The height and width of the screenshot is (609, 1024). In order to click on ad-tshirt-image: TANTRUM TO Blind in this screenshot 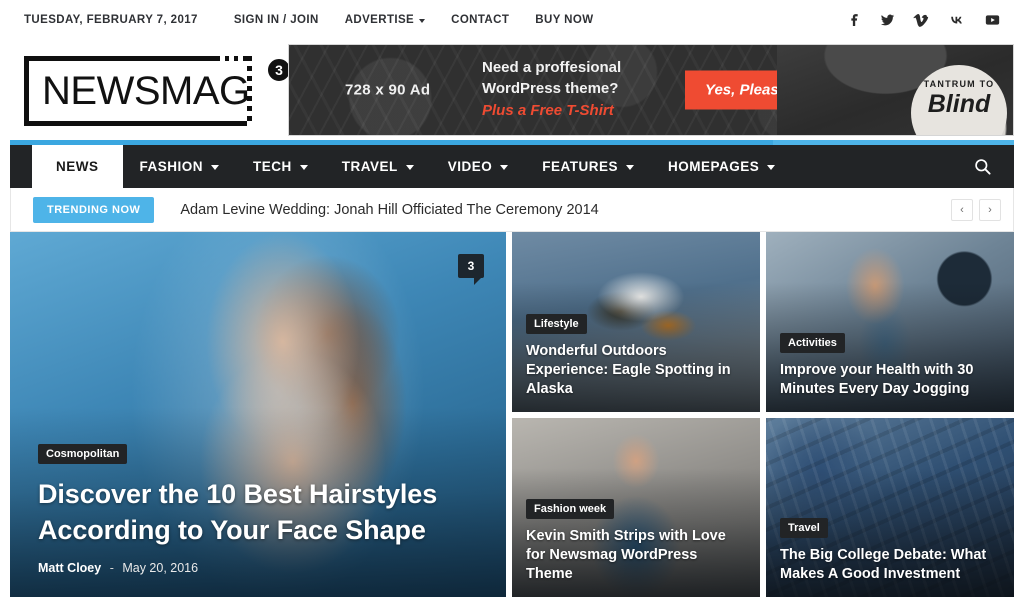, I will do `click(895, 90)`.